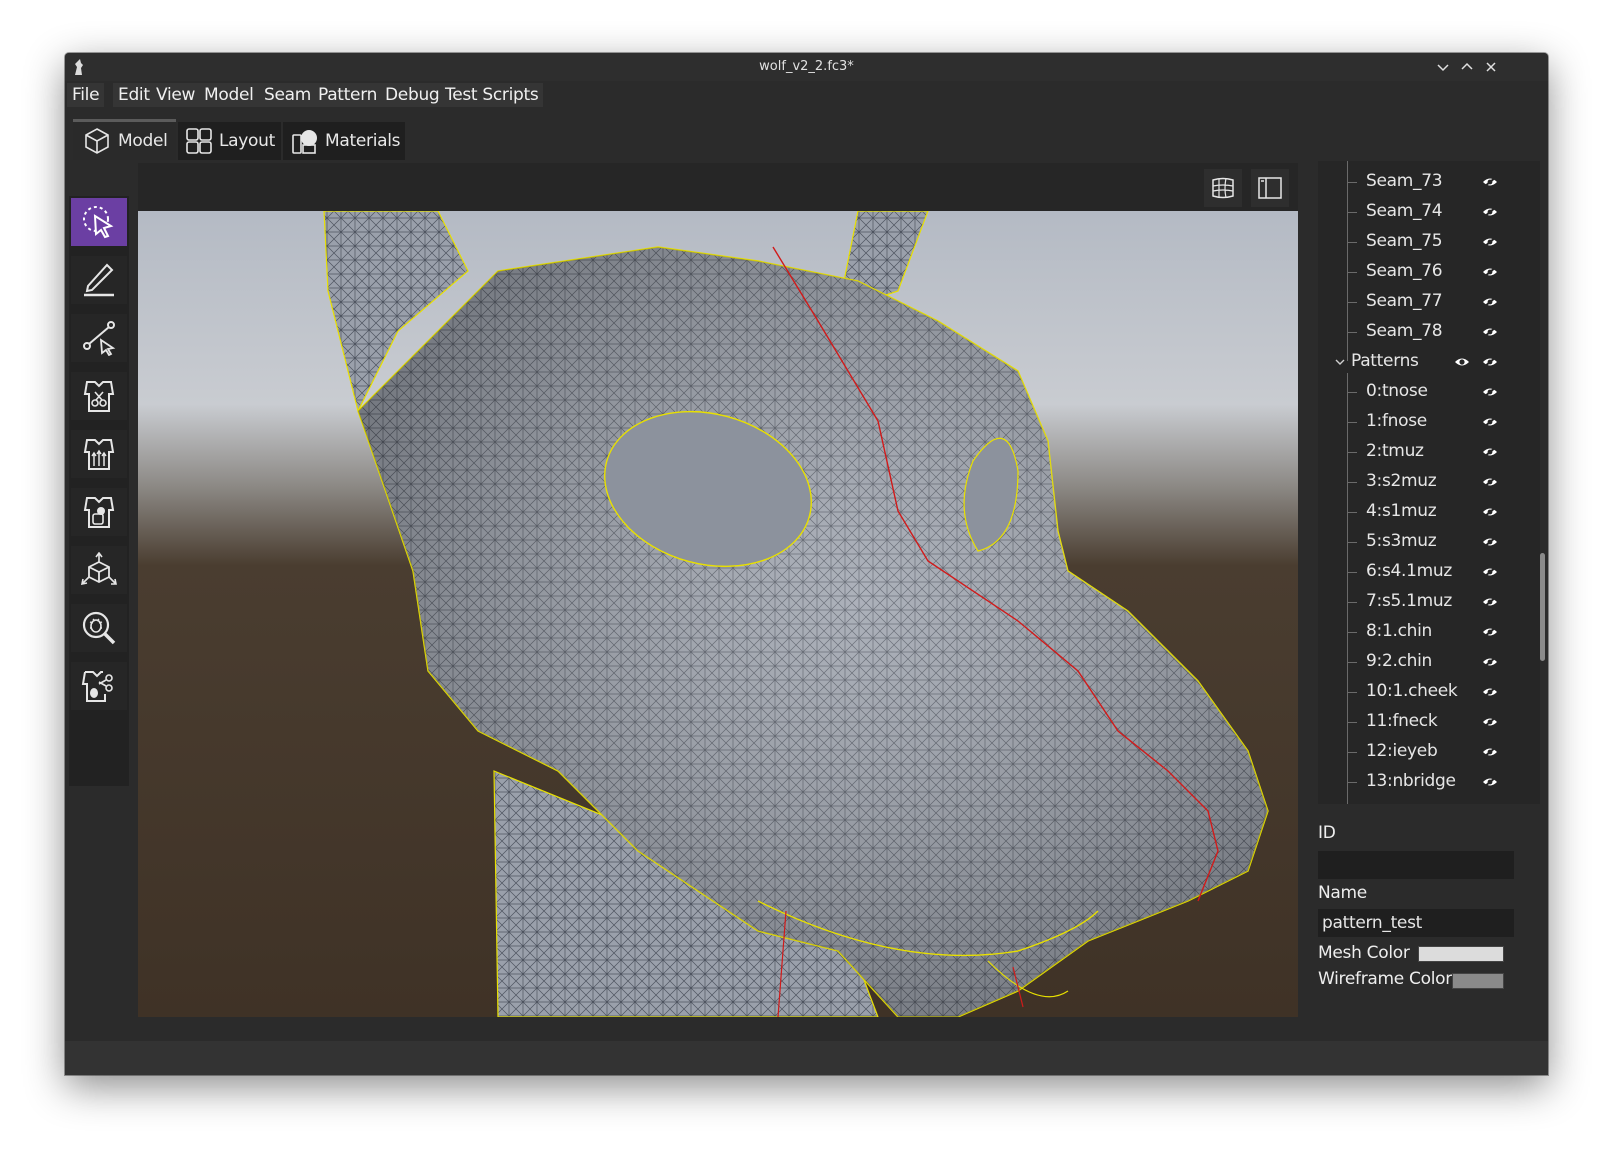 The width and height of the screenshot is (1612, 1151). What do you see at coordinates (99, 396) in the screenshot?
I see `pattern-cut-tool` at bounding box center [99, 396].